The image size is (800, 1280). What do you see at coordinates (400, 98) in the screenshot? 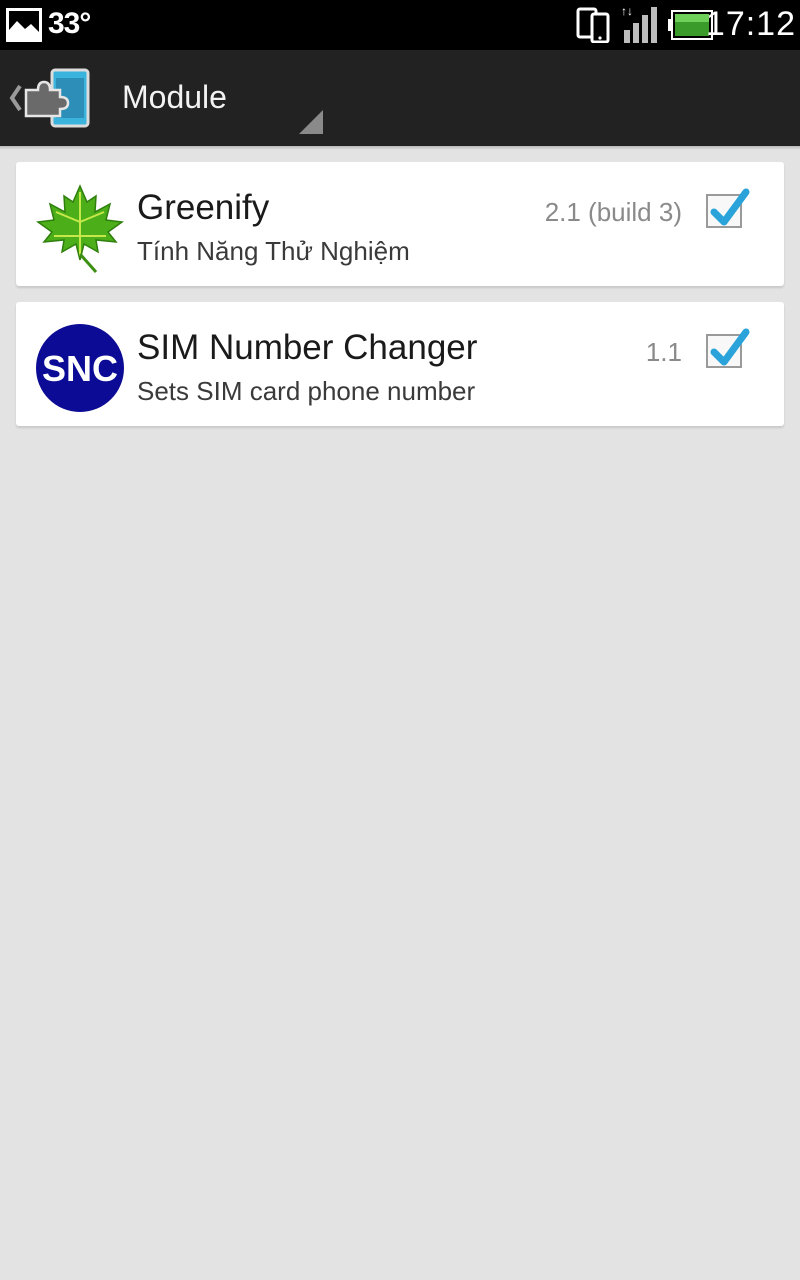
I see `action-bar: Module` at bounding box center [400, 98].